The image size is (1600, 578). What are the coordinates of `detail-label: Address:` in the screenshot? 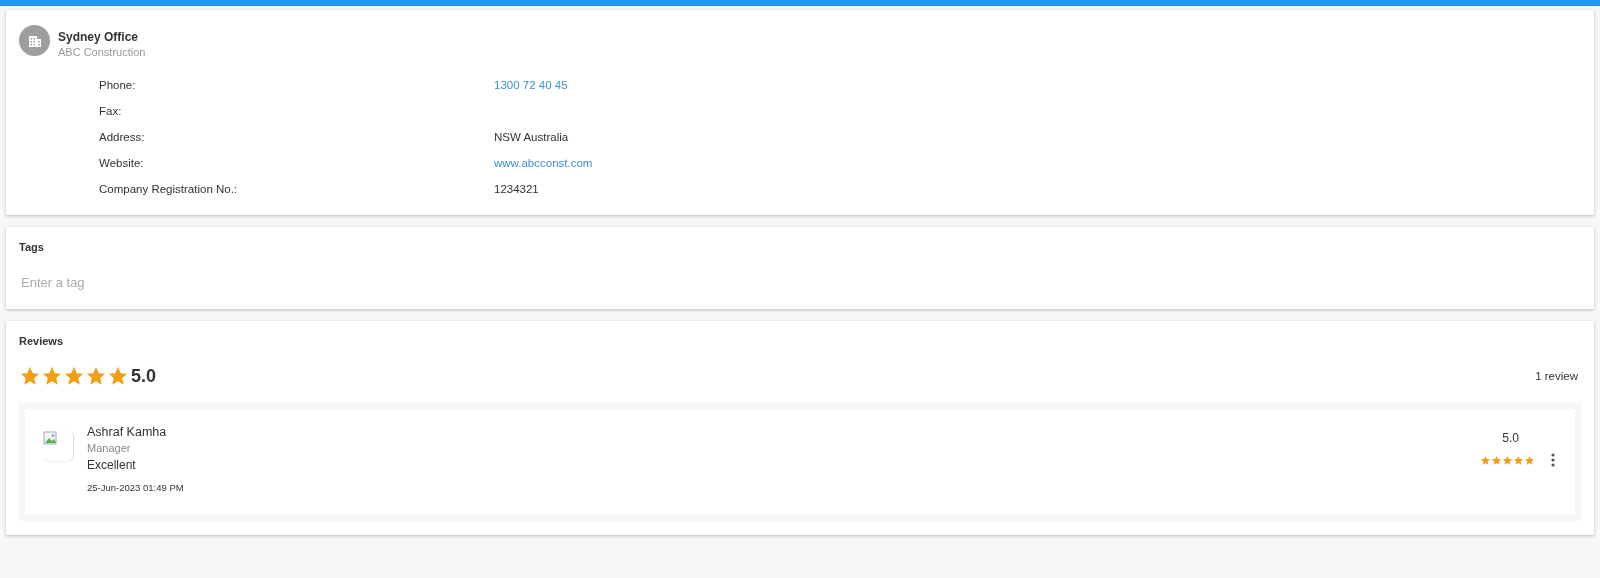 It's located at (122, 138).